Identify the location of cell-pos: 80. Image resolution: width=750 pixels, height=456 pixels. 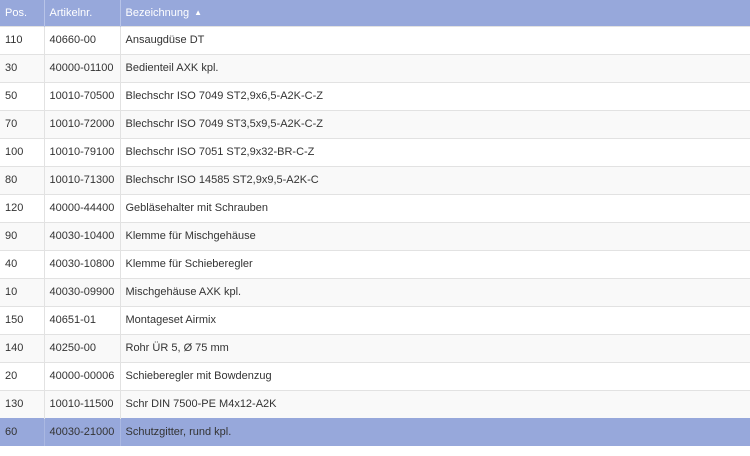
(22, 179).